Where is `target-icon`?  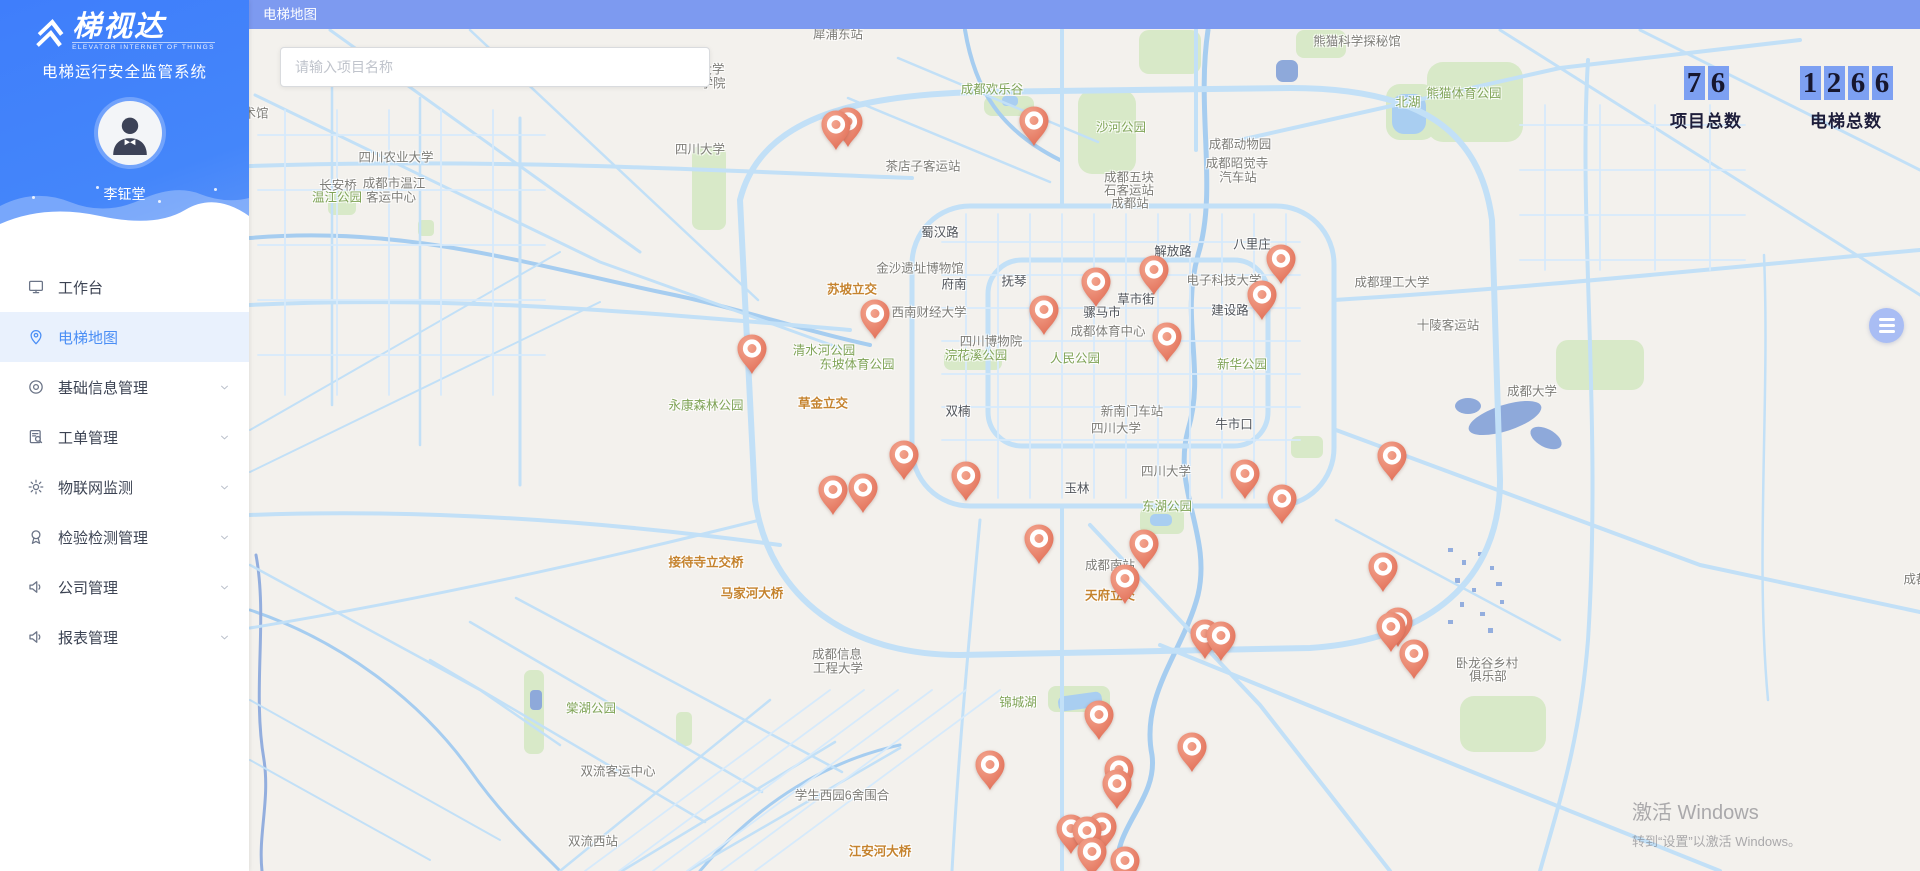
target-icon is located at coordinates (36, 387).